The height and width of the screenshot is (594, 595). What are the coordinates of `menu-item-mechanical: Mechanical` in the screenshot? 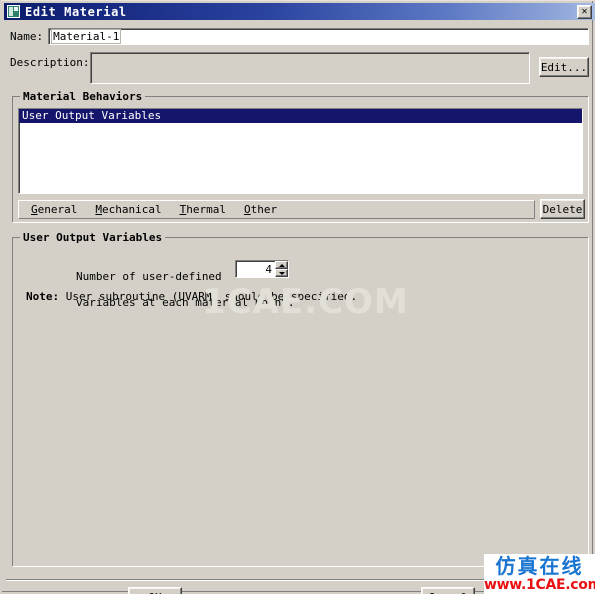 It's located at (128, 209).